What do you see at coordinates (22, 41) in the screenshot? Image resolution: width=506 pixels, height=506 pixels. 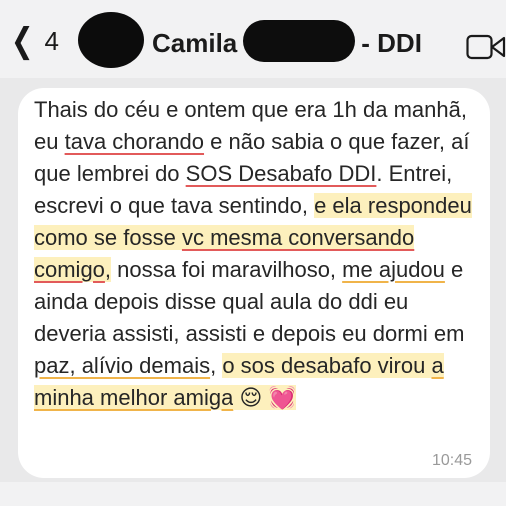 I see `chevron-left-icon: ❮` at bounding box center [22, 41].